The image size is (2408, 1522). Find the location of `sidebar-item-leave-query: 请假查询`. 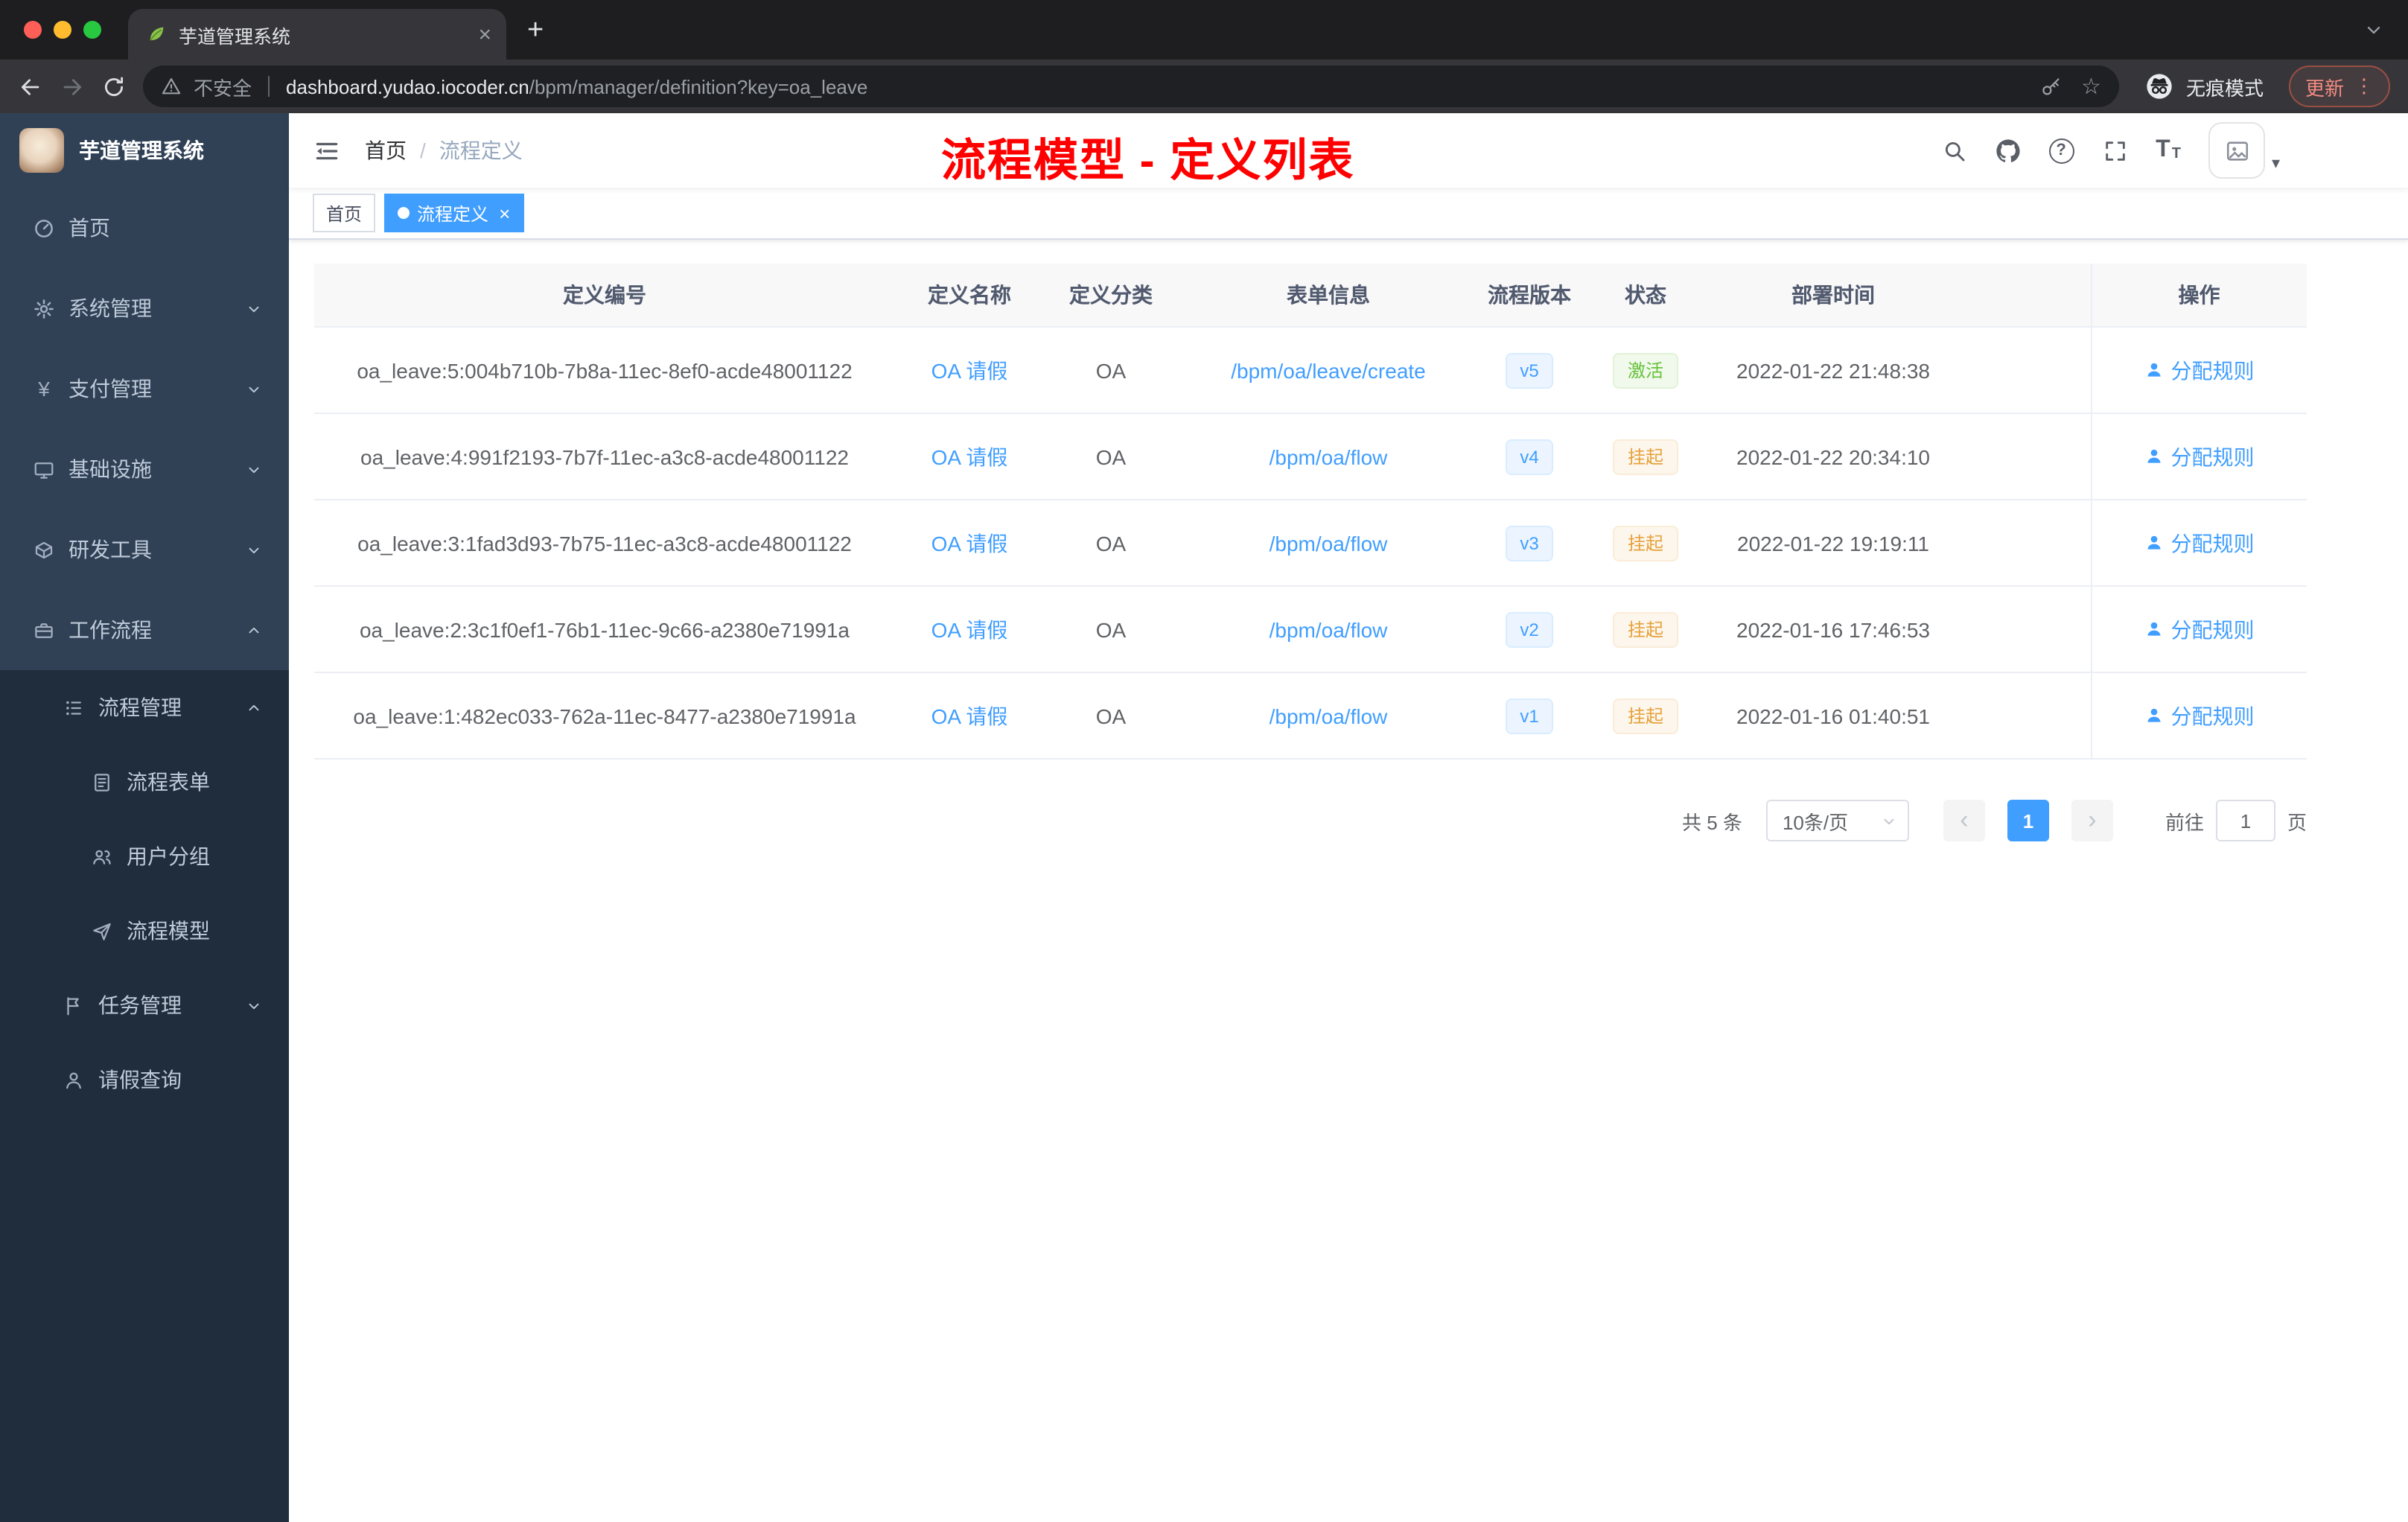

sidebar-item-leave-query: 请假查询 is located at coordinates (144, 1079).